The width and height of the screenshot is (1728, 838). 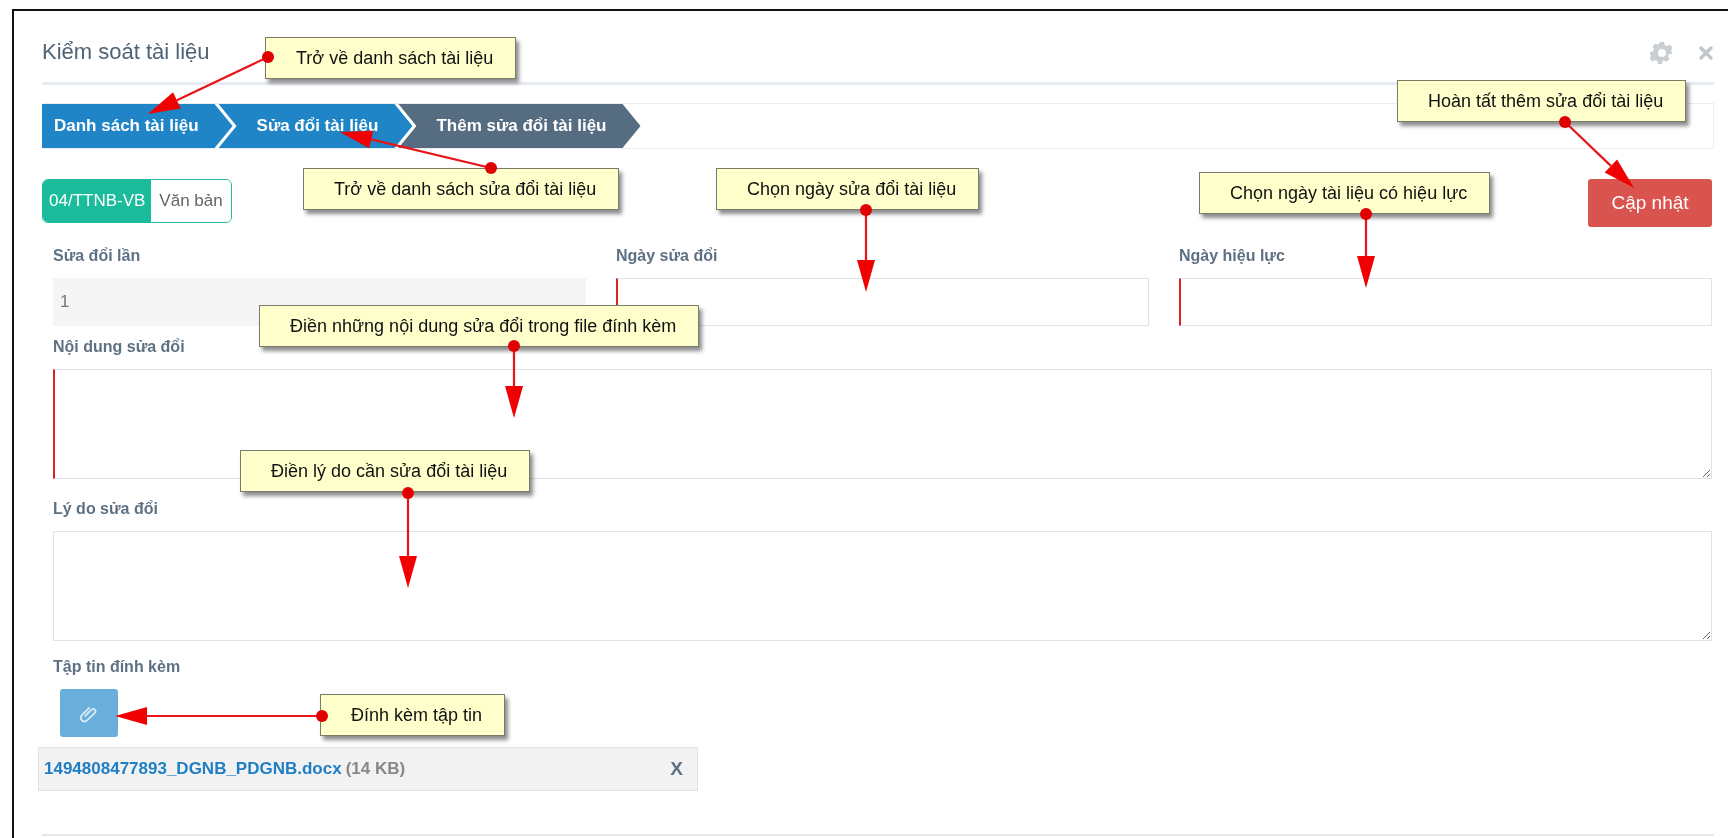 What do you see at coordinates (1232, 256) in the screenshot?
I see `field-label: Ngày hiệu lực` at bounding box center [1232, 256].